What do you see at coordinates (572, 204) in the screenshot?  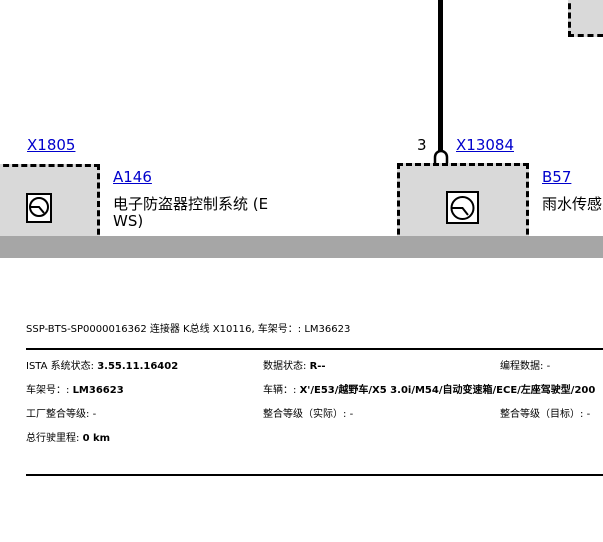 I see `component-description-b57: 雨水传感` at bounding box center [572, 204].